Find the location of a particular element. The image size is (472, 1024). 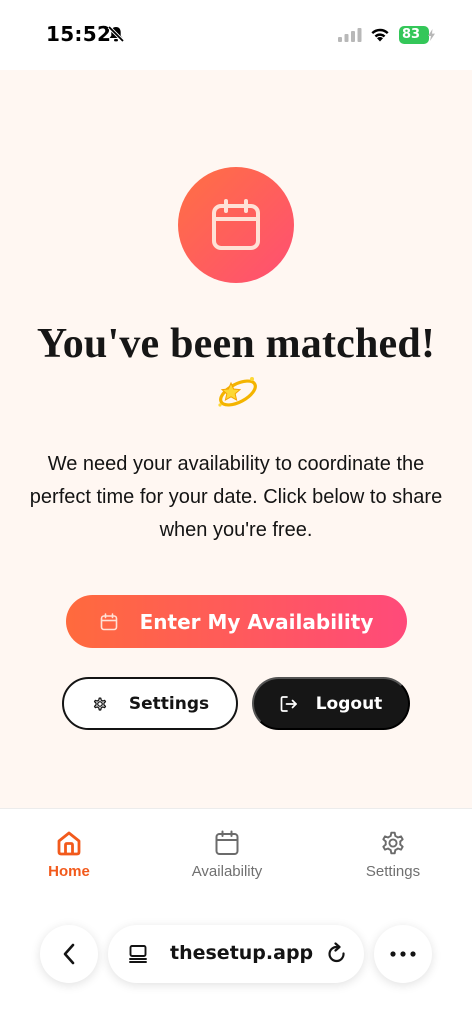

tab-settings: Settings is located at coordinates (393, 854).